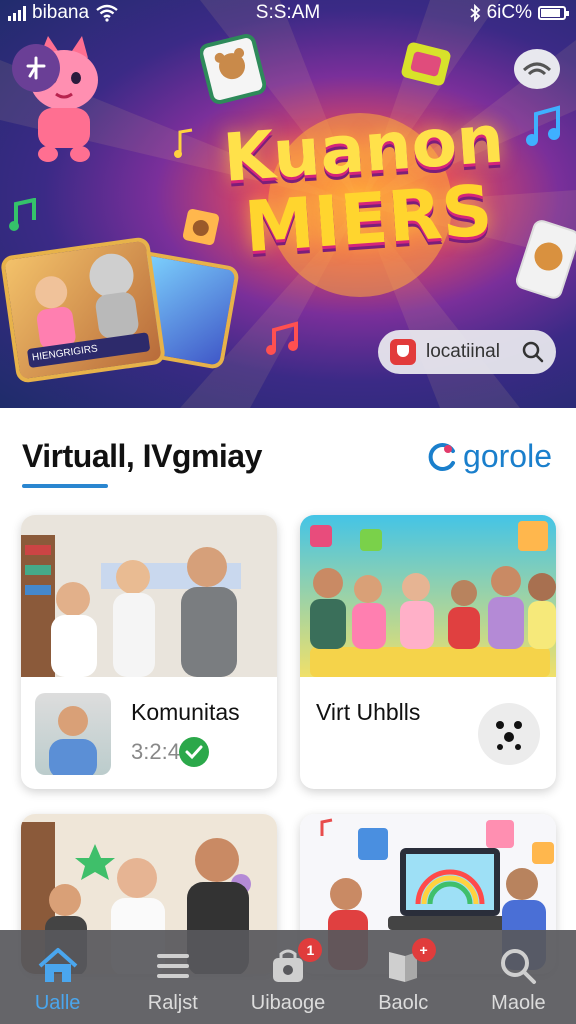 Image resolution: width=576 pixels, height=1024 pixels. I want to click on music-note-green-icon, so click(22, 214).